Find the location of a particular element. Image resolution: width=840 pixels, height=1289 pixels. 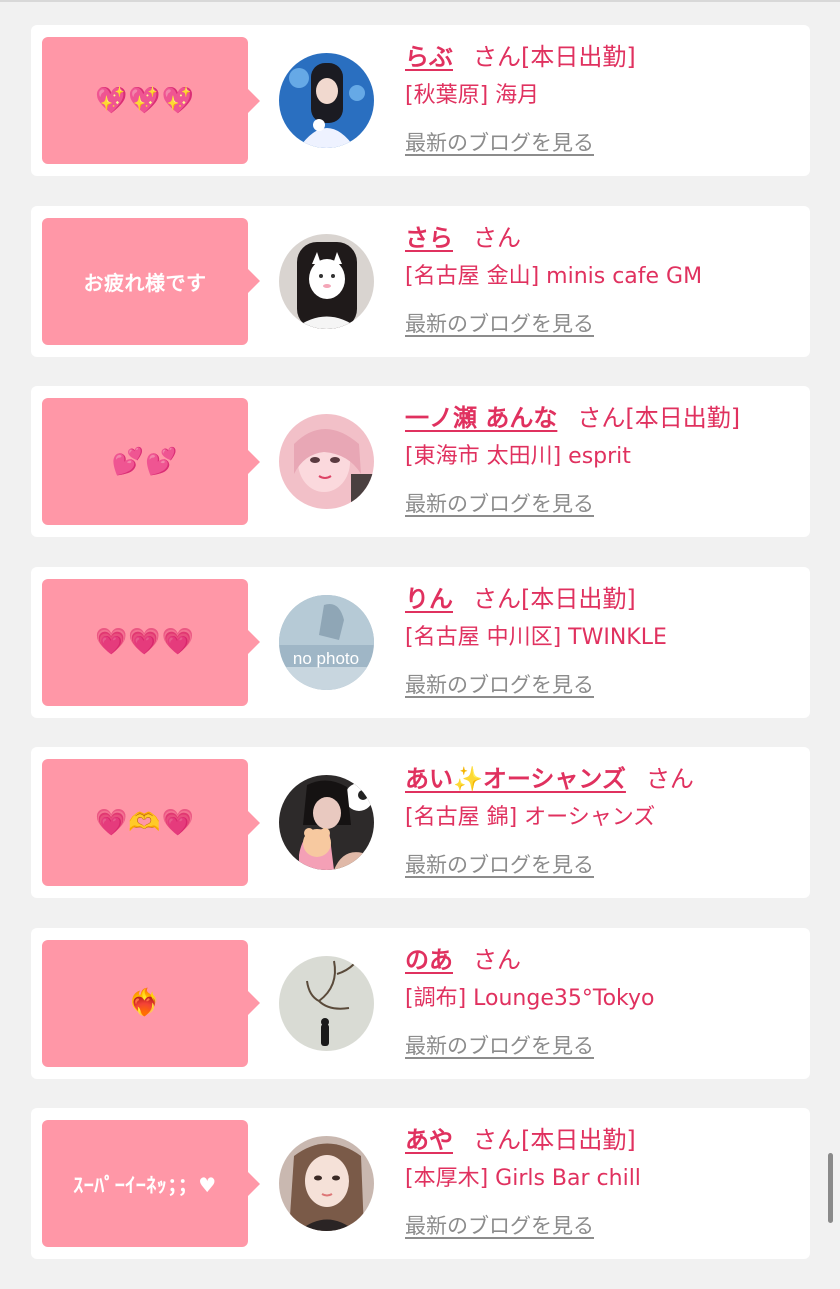

blog-card: 💗🫶💗 あい✨オーシャンズ さん [名古屋 錦] オーシャンズ 最新のブログを見る is located at coordinates (420, 822).